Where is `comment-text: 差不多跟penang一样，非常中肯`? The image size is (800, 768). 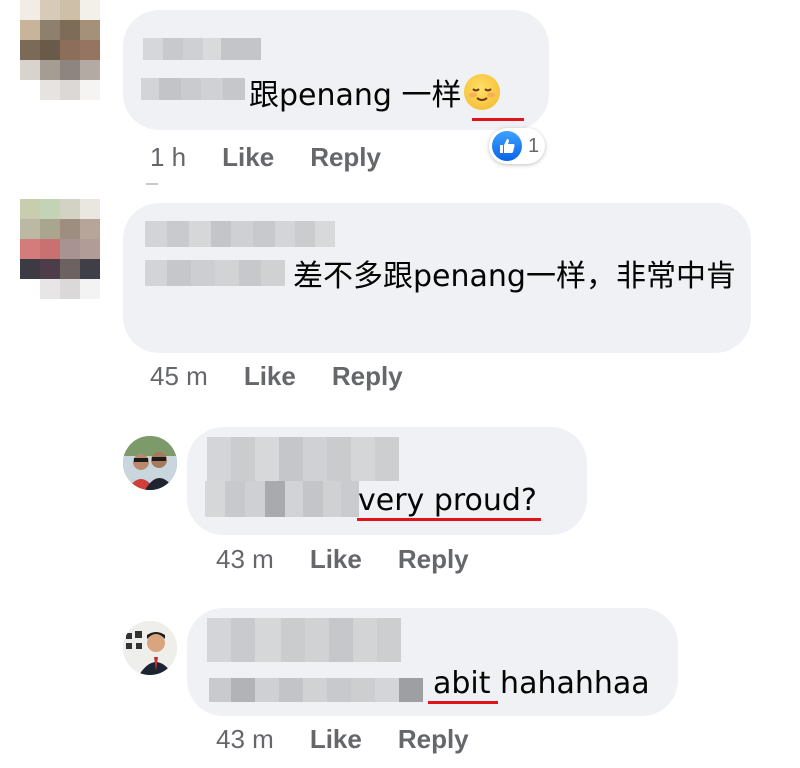
comment-text: 差不多跟penang一样，非常中肯 is located at coordinates (514, 276).